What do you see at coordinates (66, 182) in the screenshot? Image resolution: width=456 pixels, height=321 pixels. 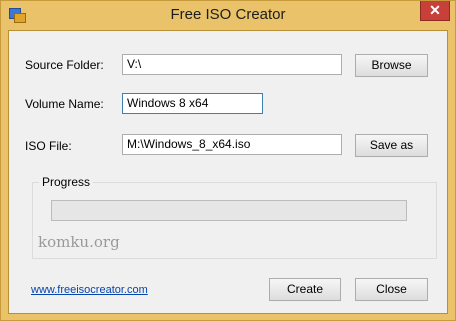 I see `progress-group-label: Progress` at bounding box center [66, 182].